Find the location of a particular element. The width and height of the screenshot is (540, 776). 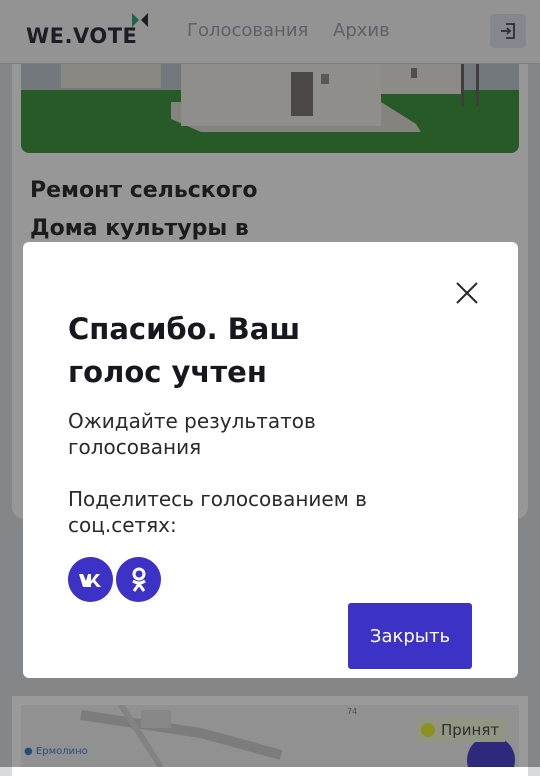

vk-icon is located at coordinates (89, 580).